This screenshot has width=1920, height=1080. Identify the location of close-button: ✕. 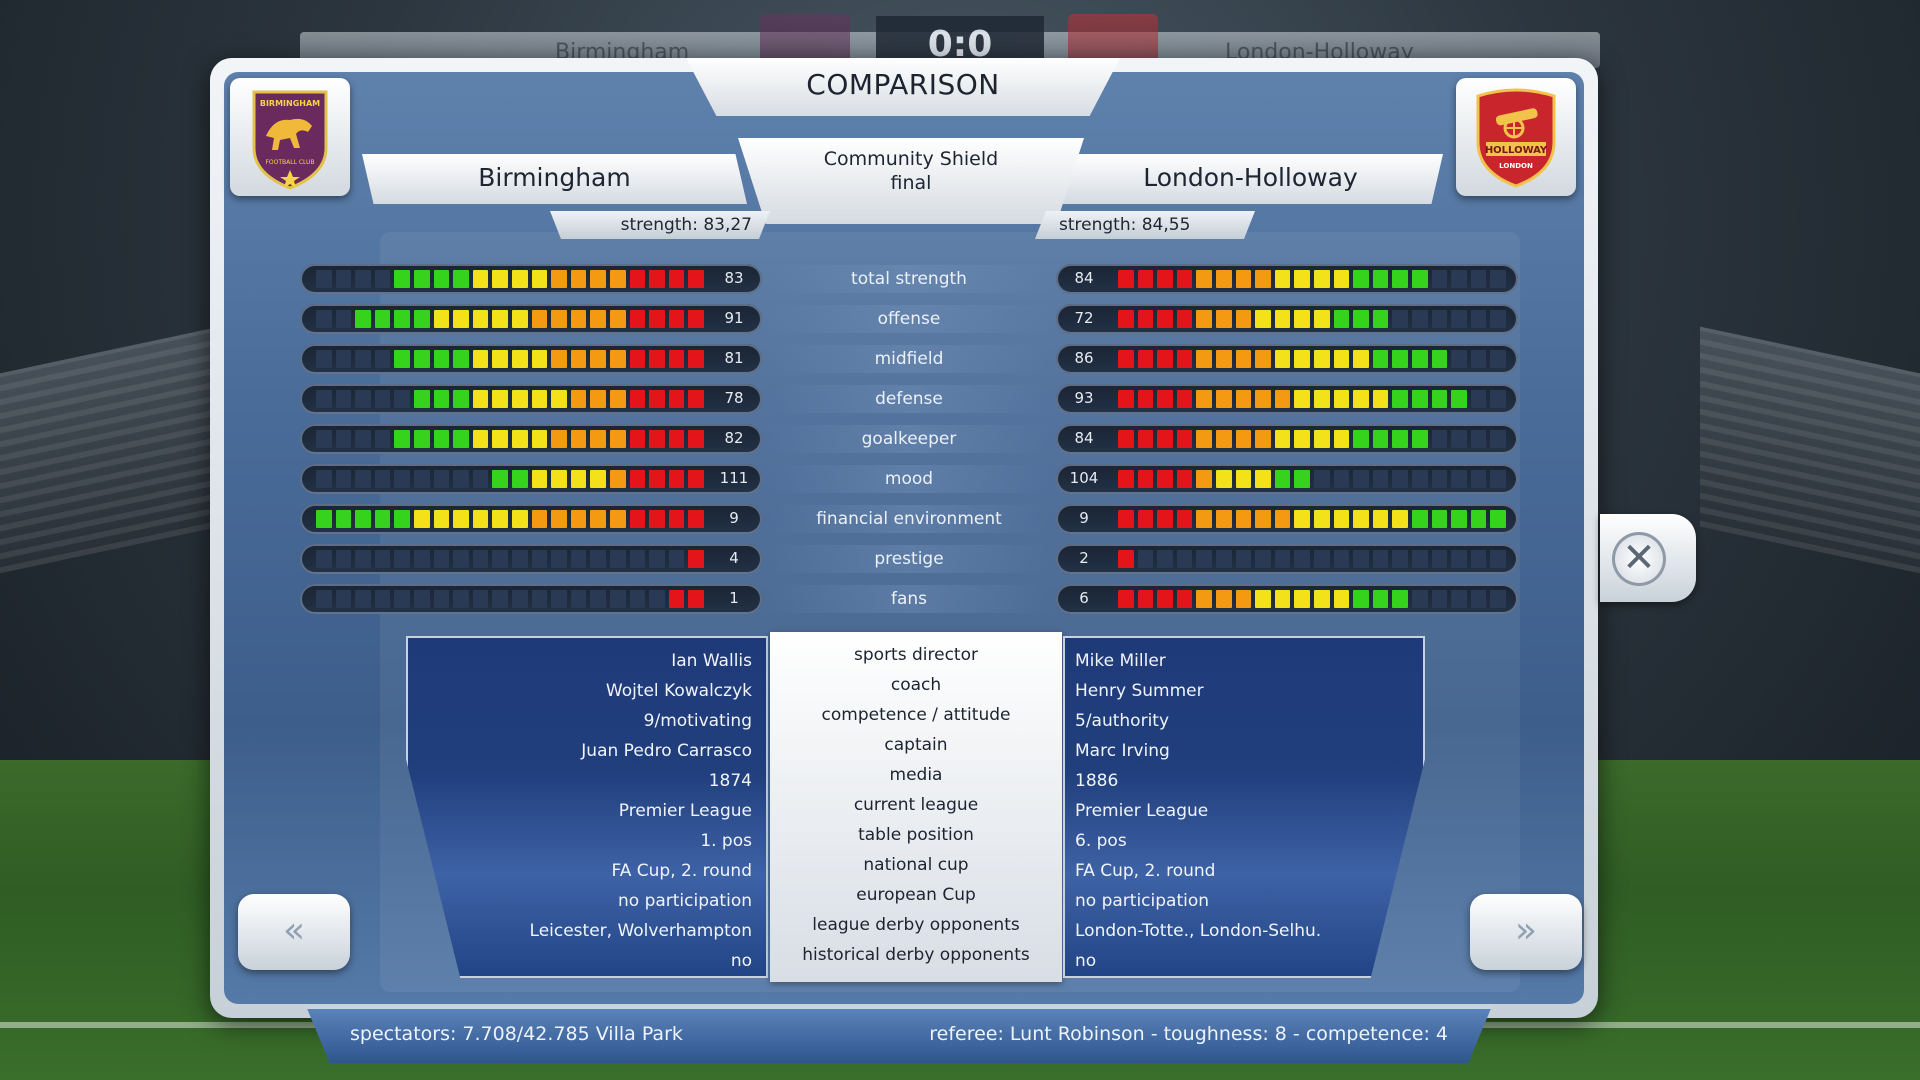
(1648, 558).